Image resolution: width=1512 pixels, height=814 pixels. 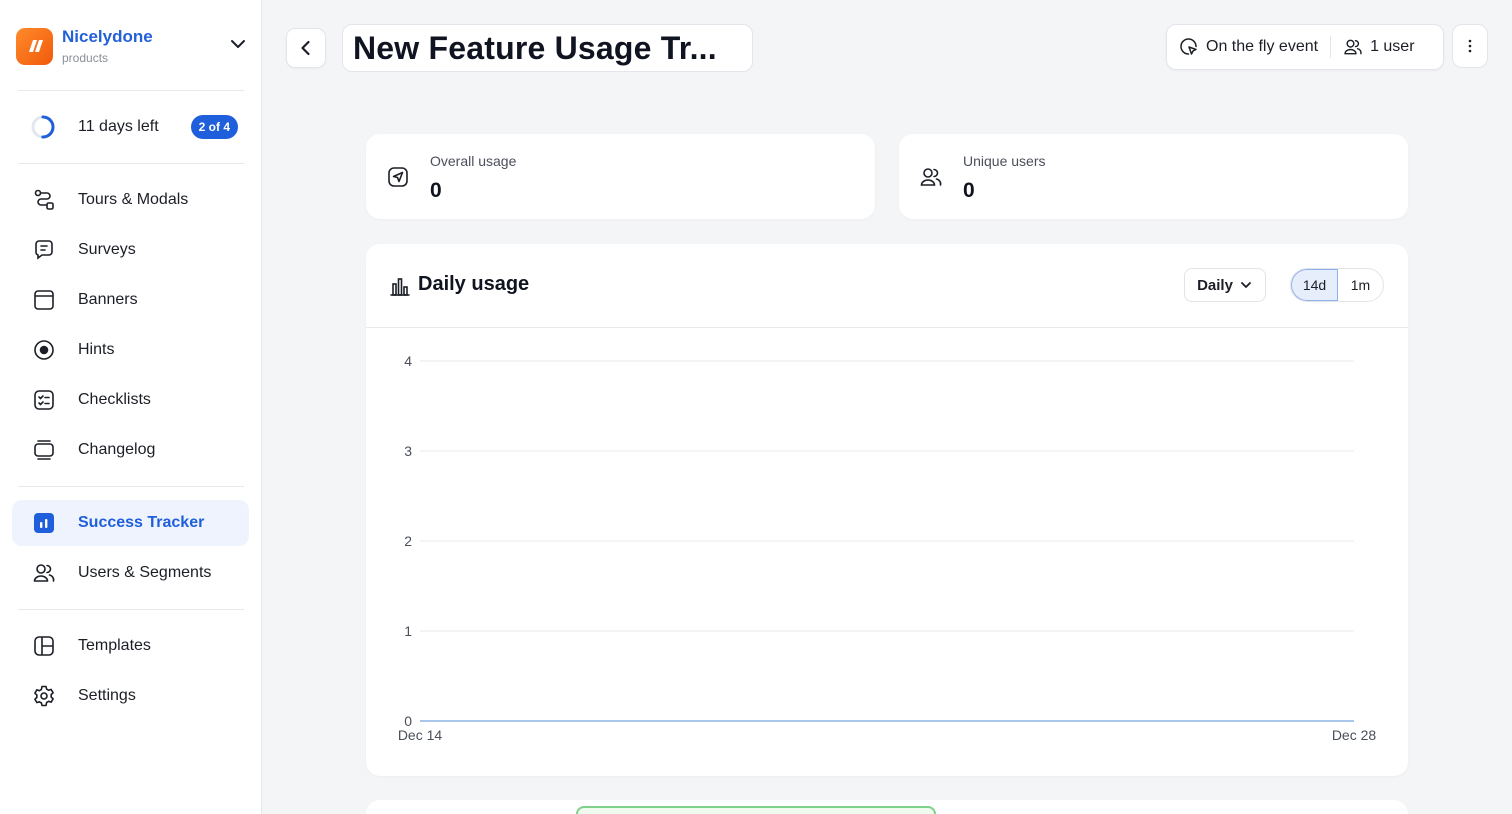 What do you see at coordinates (1360, 285) in the screenshot?
I see `range-1m-button: 1m` at bounding box center [1360, 285].